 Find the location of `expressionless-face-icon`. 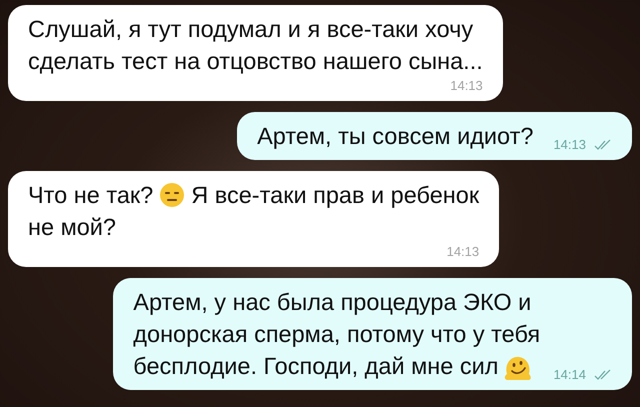

expressionless-face-icon is located at coordinates (172, 195).